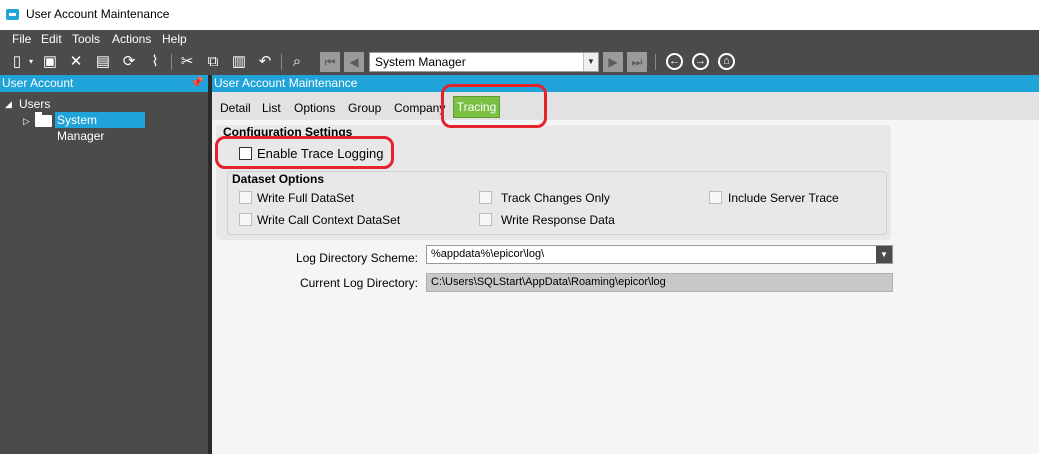 This screenshot has height=454, width=1039. What do you see at coordinates (86, 39) in the screenshot?
I see `menu-tools: Tools` at bounding box center [86, 39].